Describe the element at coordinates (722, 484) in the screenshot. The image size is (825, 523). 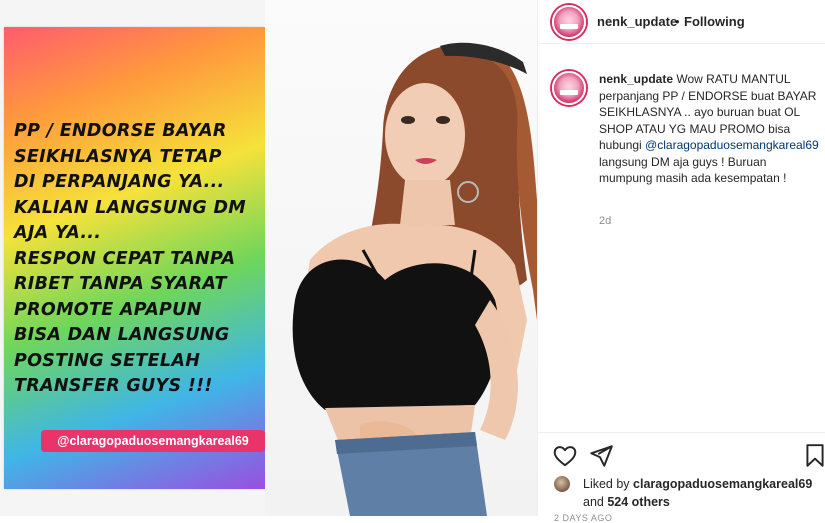
I see `liker-username: claragopaduosemangkareal69` at that location.